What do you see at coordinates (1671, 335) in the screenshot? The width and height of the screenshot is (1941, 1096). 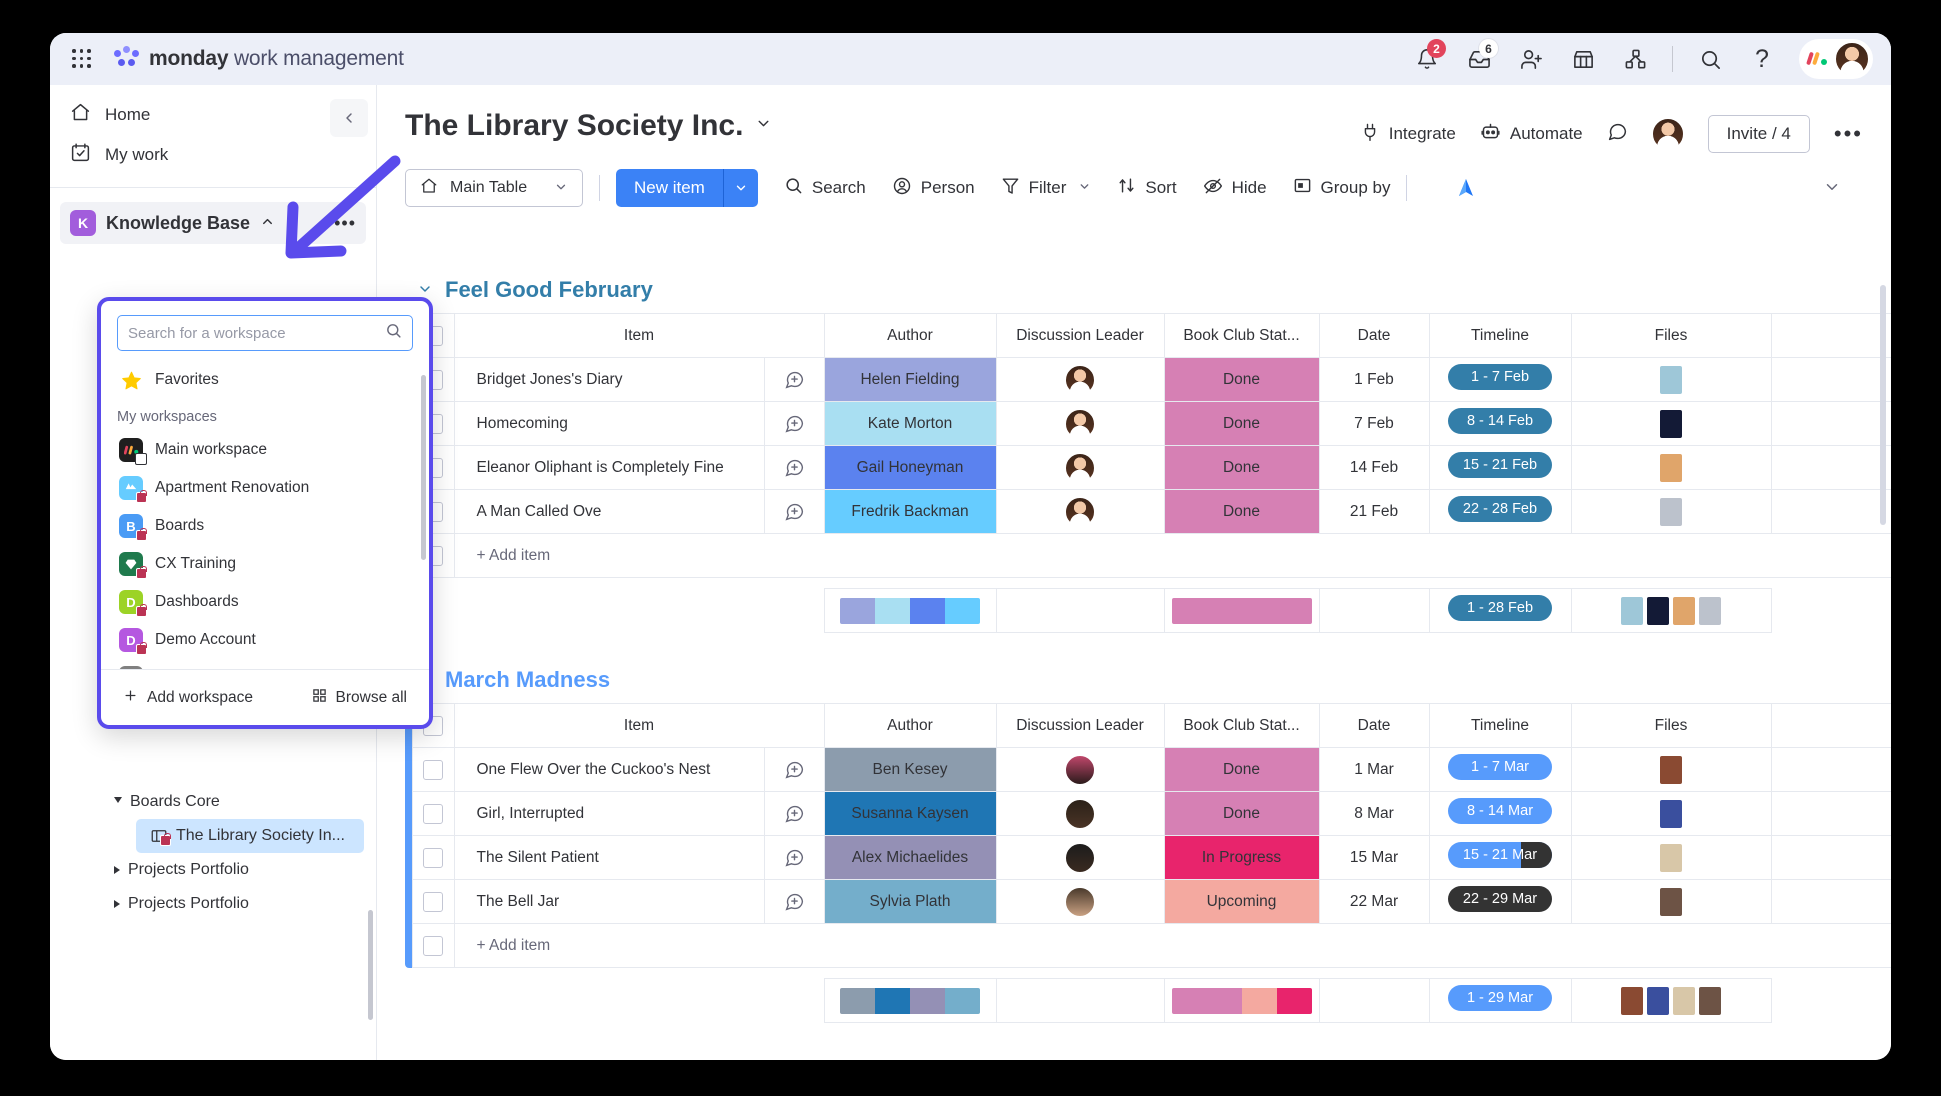 I see `column-header-files: Files` at bounding box center [1671, 335].